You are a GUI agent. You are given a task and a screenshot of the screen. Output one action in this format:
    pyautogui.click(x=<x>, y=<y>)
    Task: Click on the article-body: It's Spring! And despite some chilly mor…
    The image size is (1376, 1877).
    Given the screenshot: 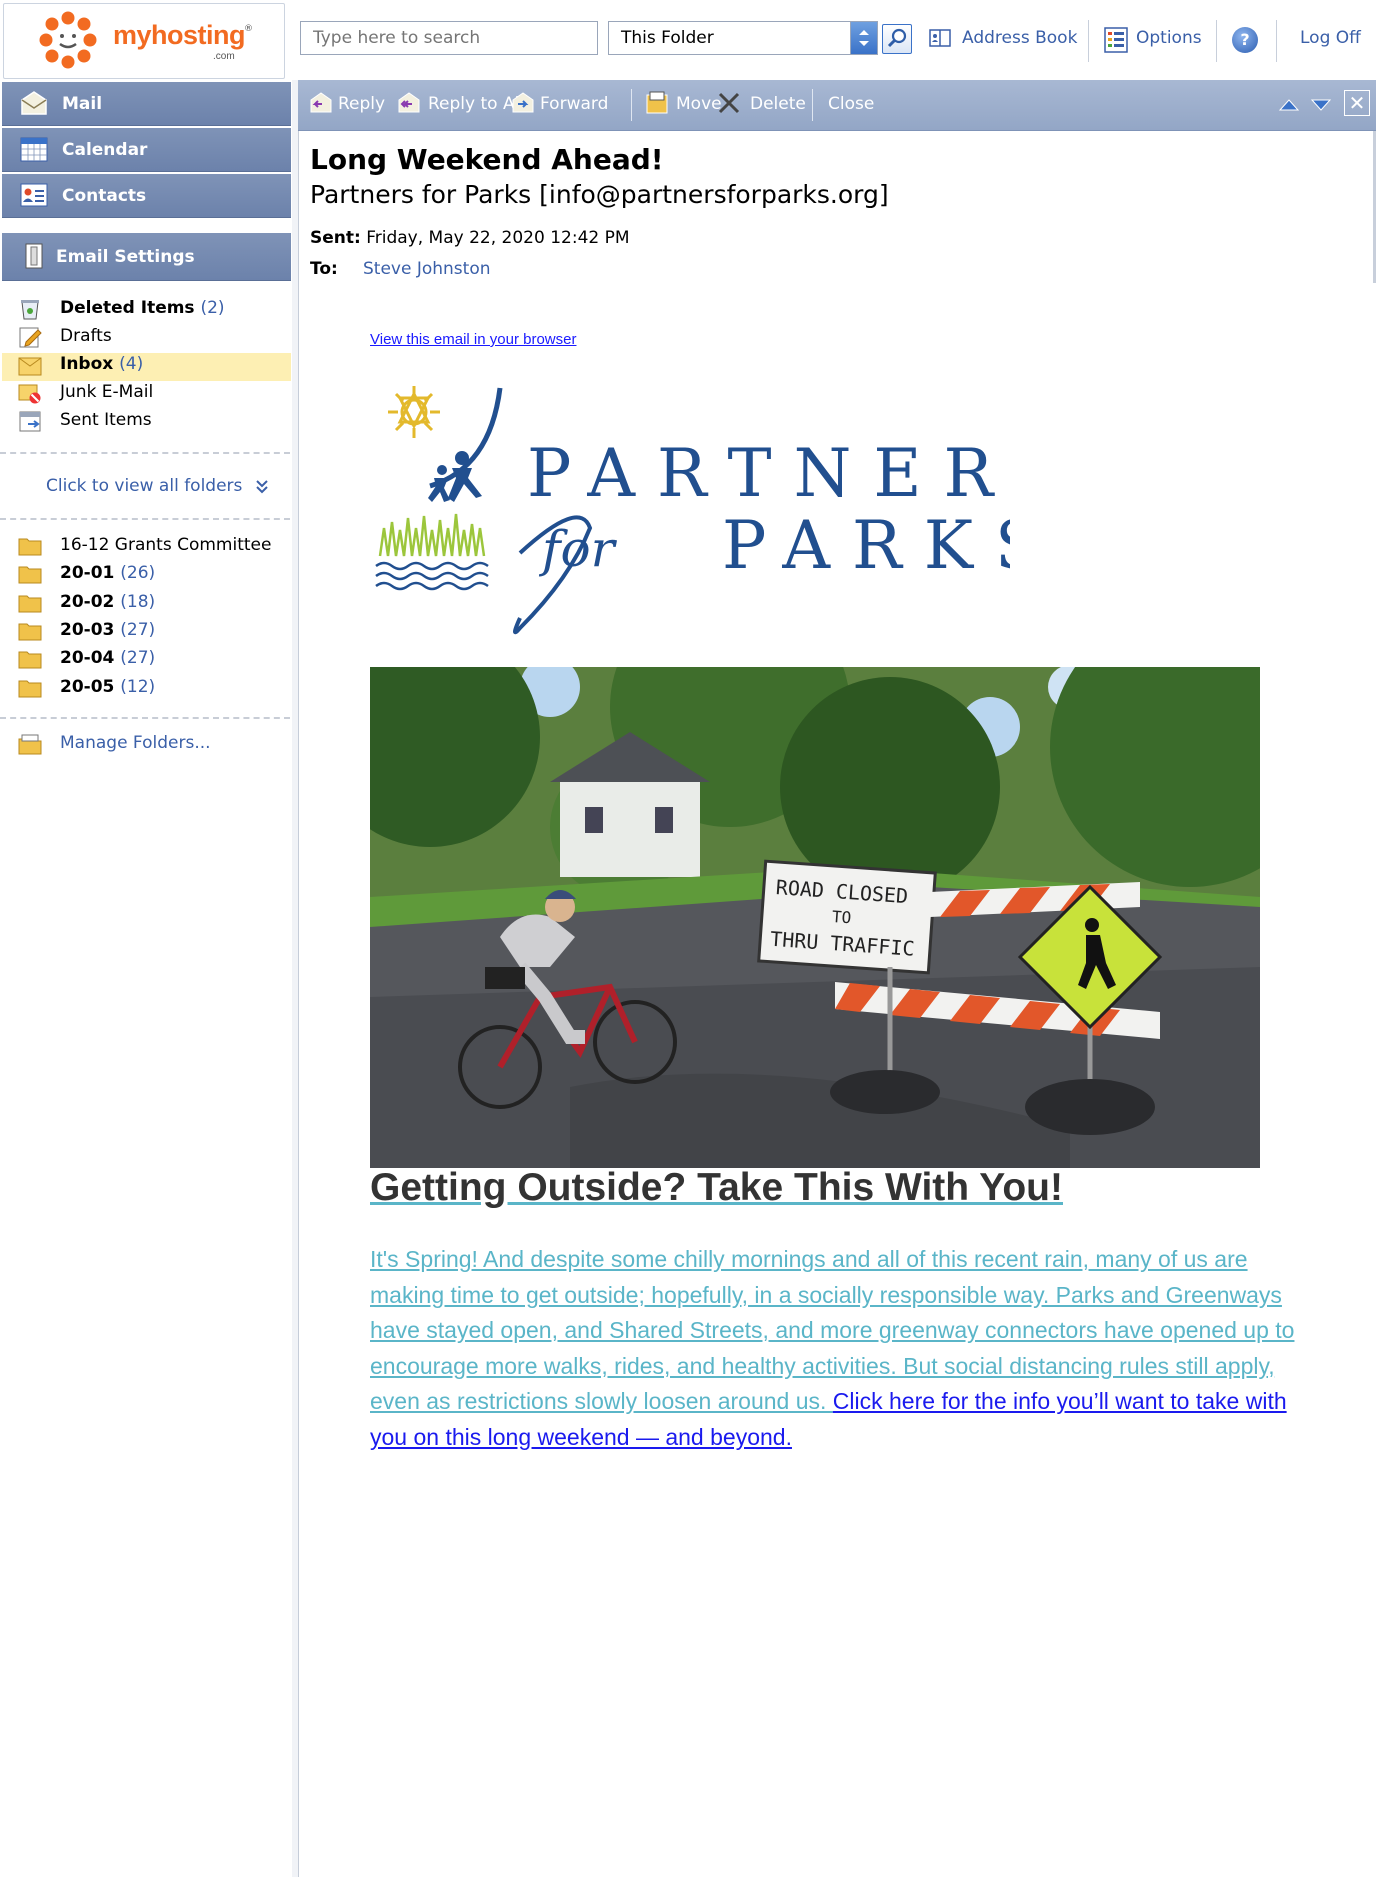 What is the action you would take?
    pyautogui.click(x=842, y=1348)
    